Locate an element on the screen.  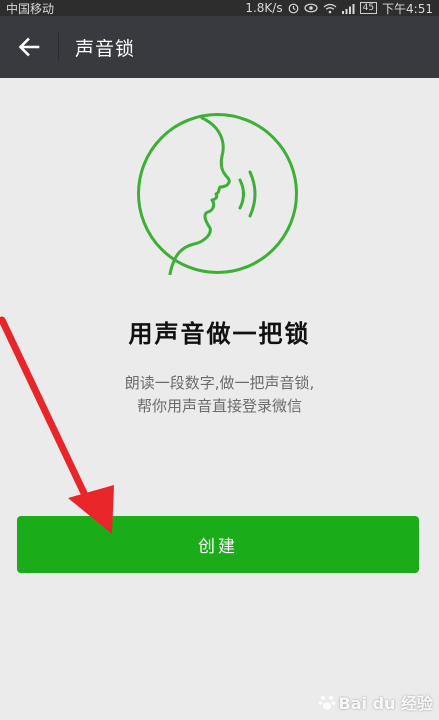
battery-icon: 45 is located at coordinates (368, 8).